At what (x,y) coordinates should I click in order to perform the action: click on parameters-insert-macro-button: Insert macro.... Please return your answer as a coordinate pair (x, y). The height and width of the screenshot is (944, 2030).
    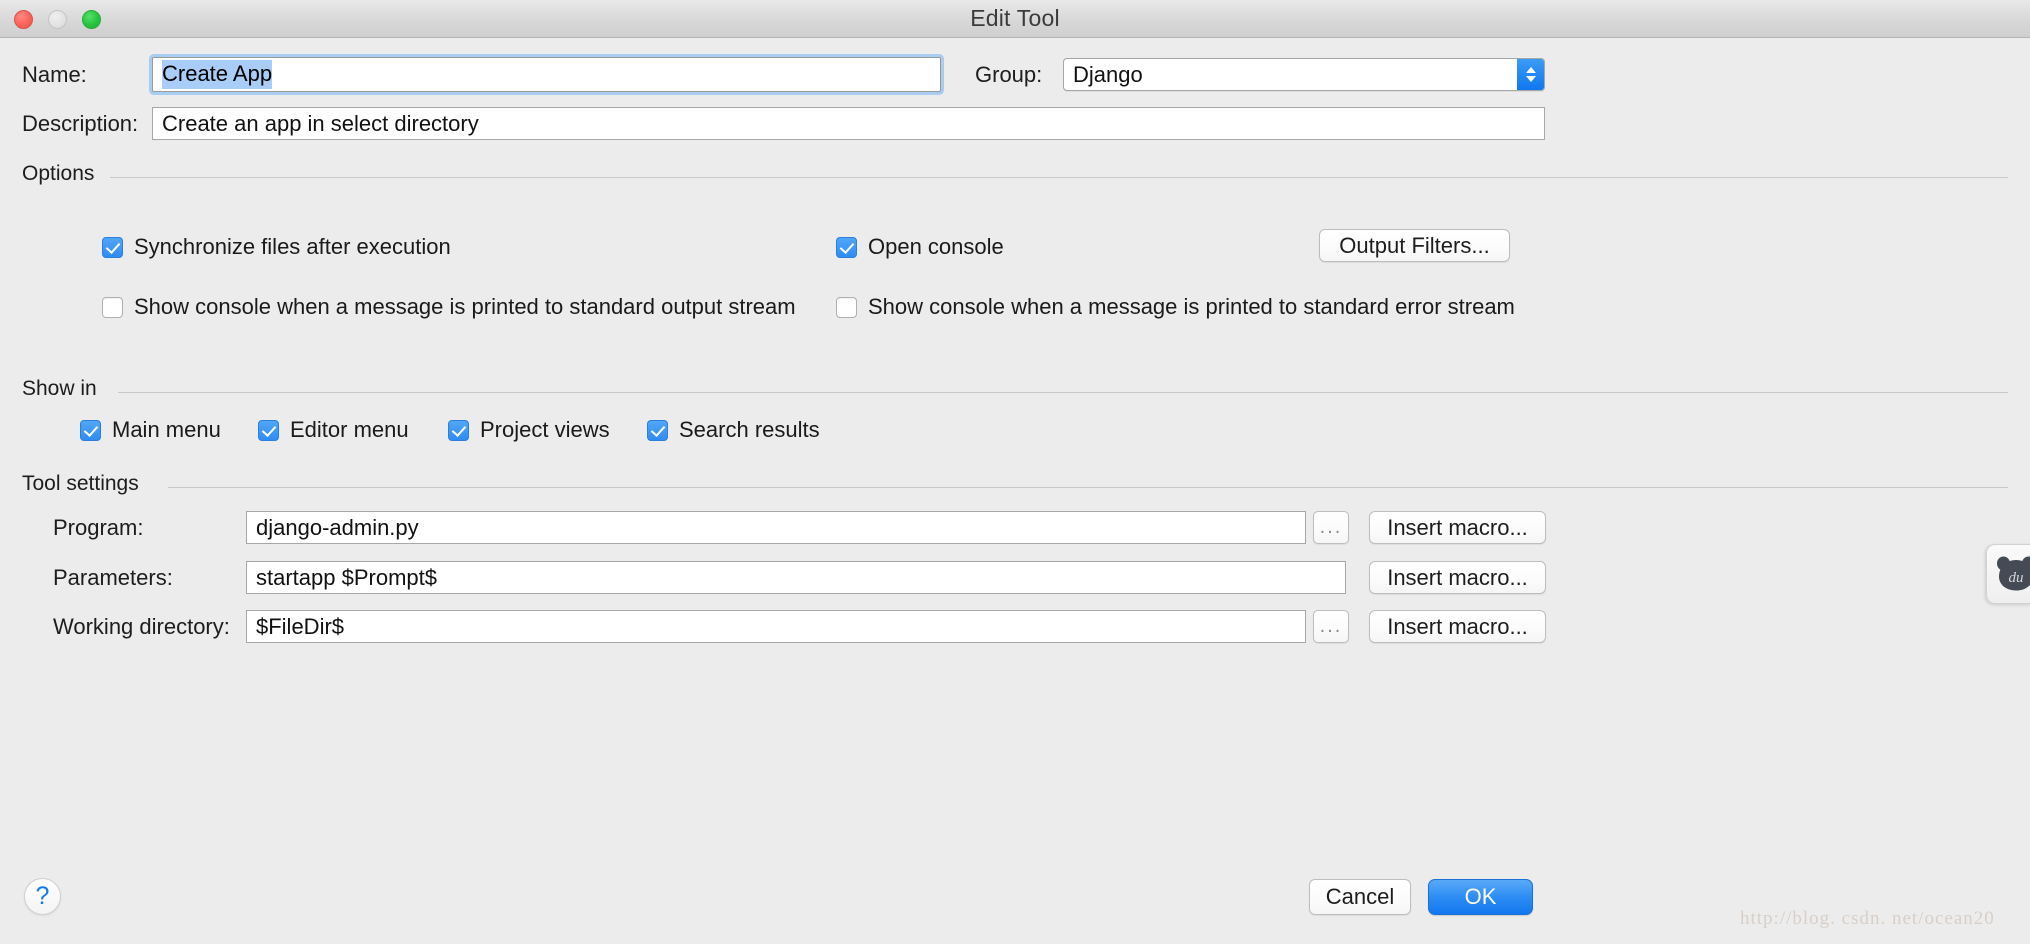
    Looking at the image, I should click on (1457, 577).